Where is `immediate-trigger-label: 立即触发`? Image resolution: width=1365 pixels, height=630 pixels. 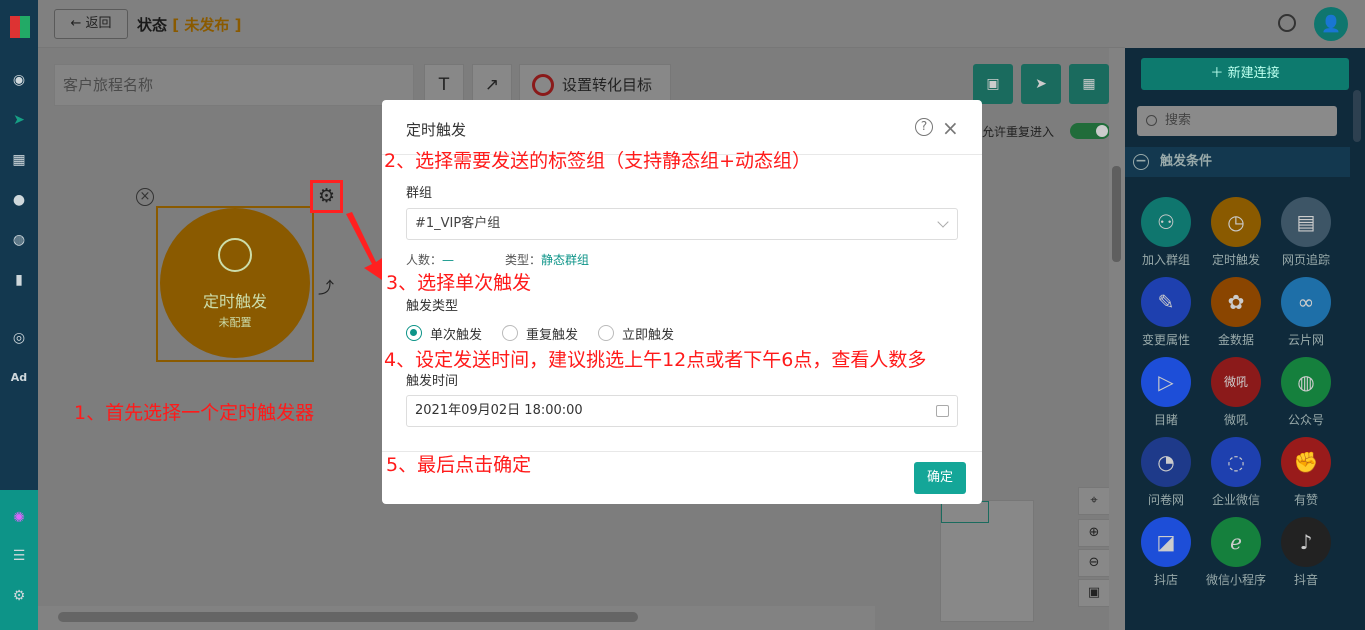 immediate-trigger-label: 立即触发 is located at coordinates (648, 333).